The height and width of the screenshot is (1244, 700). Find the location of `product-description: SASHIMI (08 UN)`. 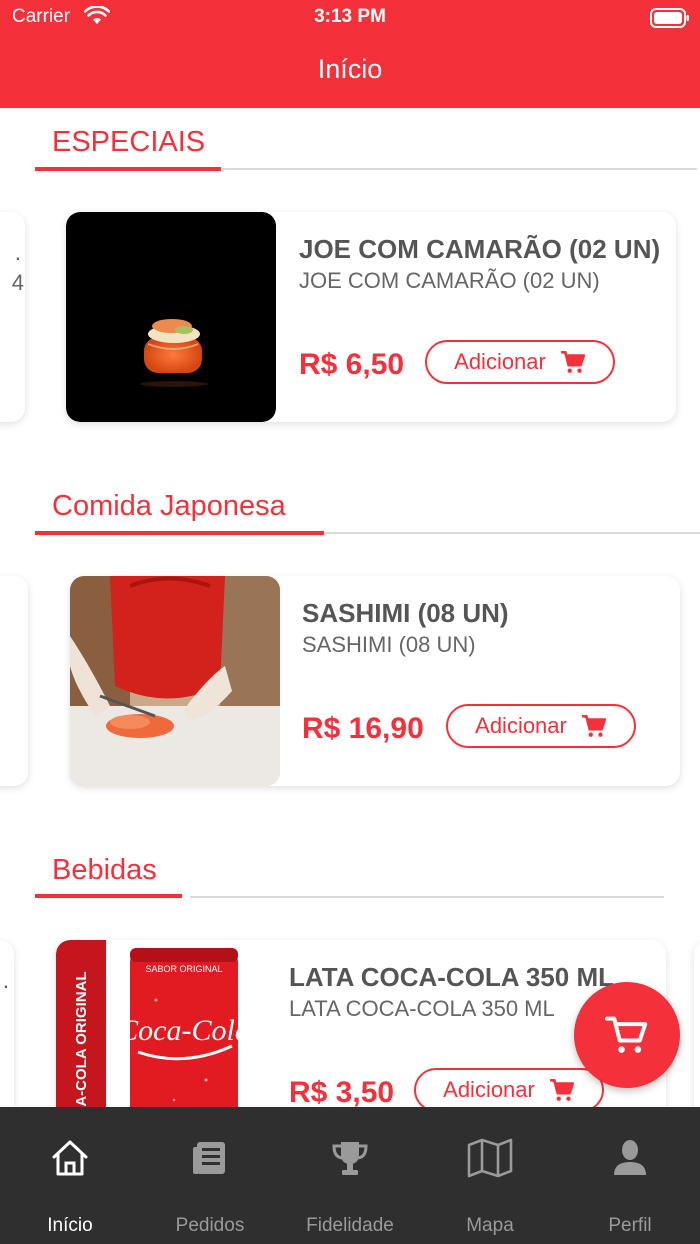

product-description: SASHIMI (08 UN) is located at coordinates (389, 644).